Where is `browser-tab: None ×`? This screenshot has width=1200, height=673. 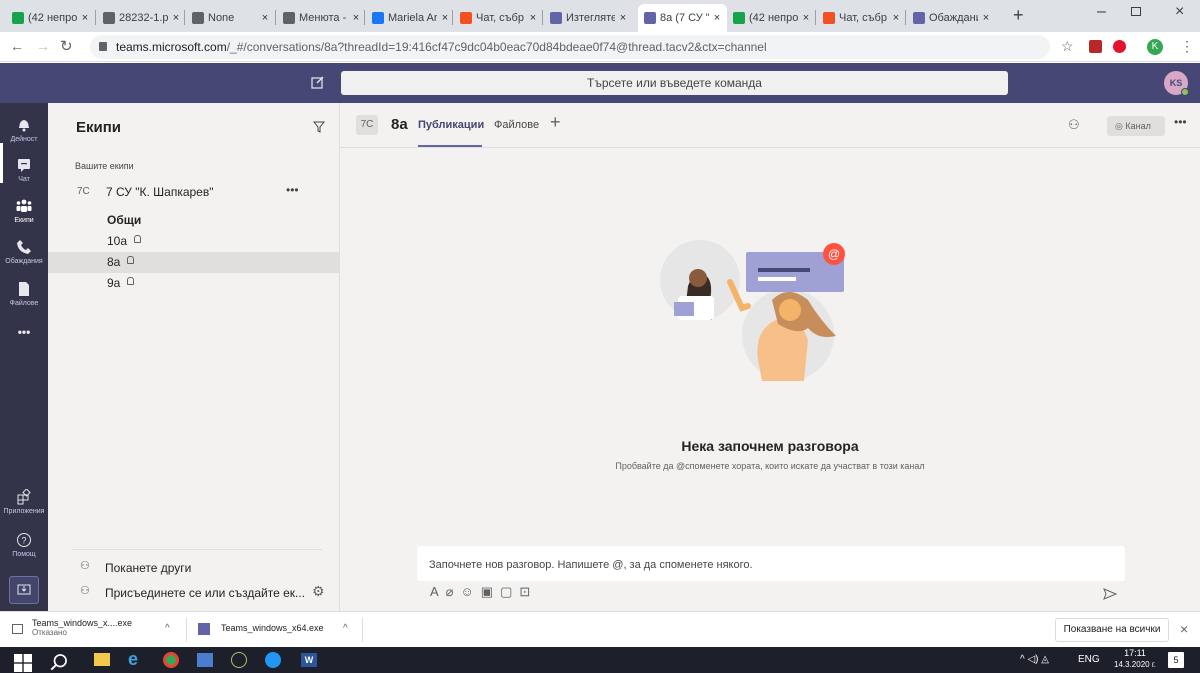 browser-tab: None × is located at coordinates (230, 18).